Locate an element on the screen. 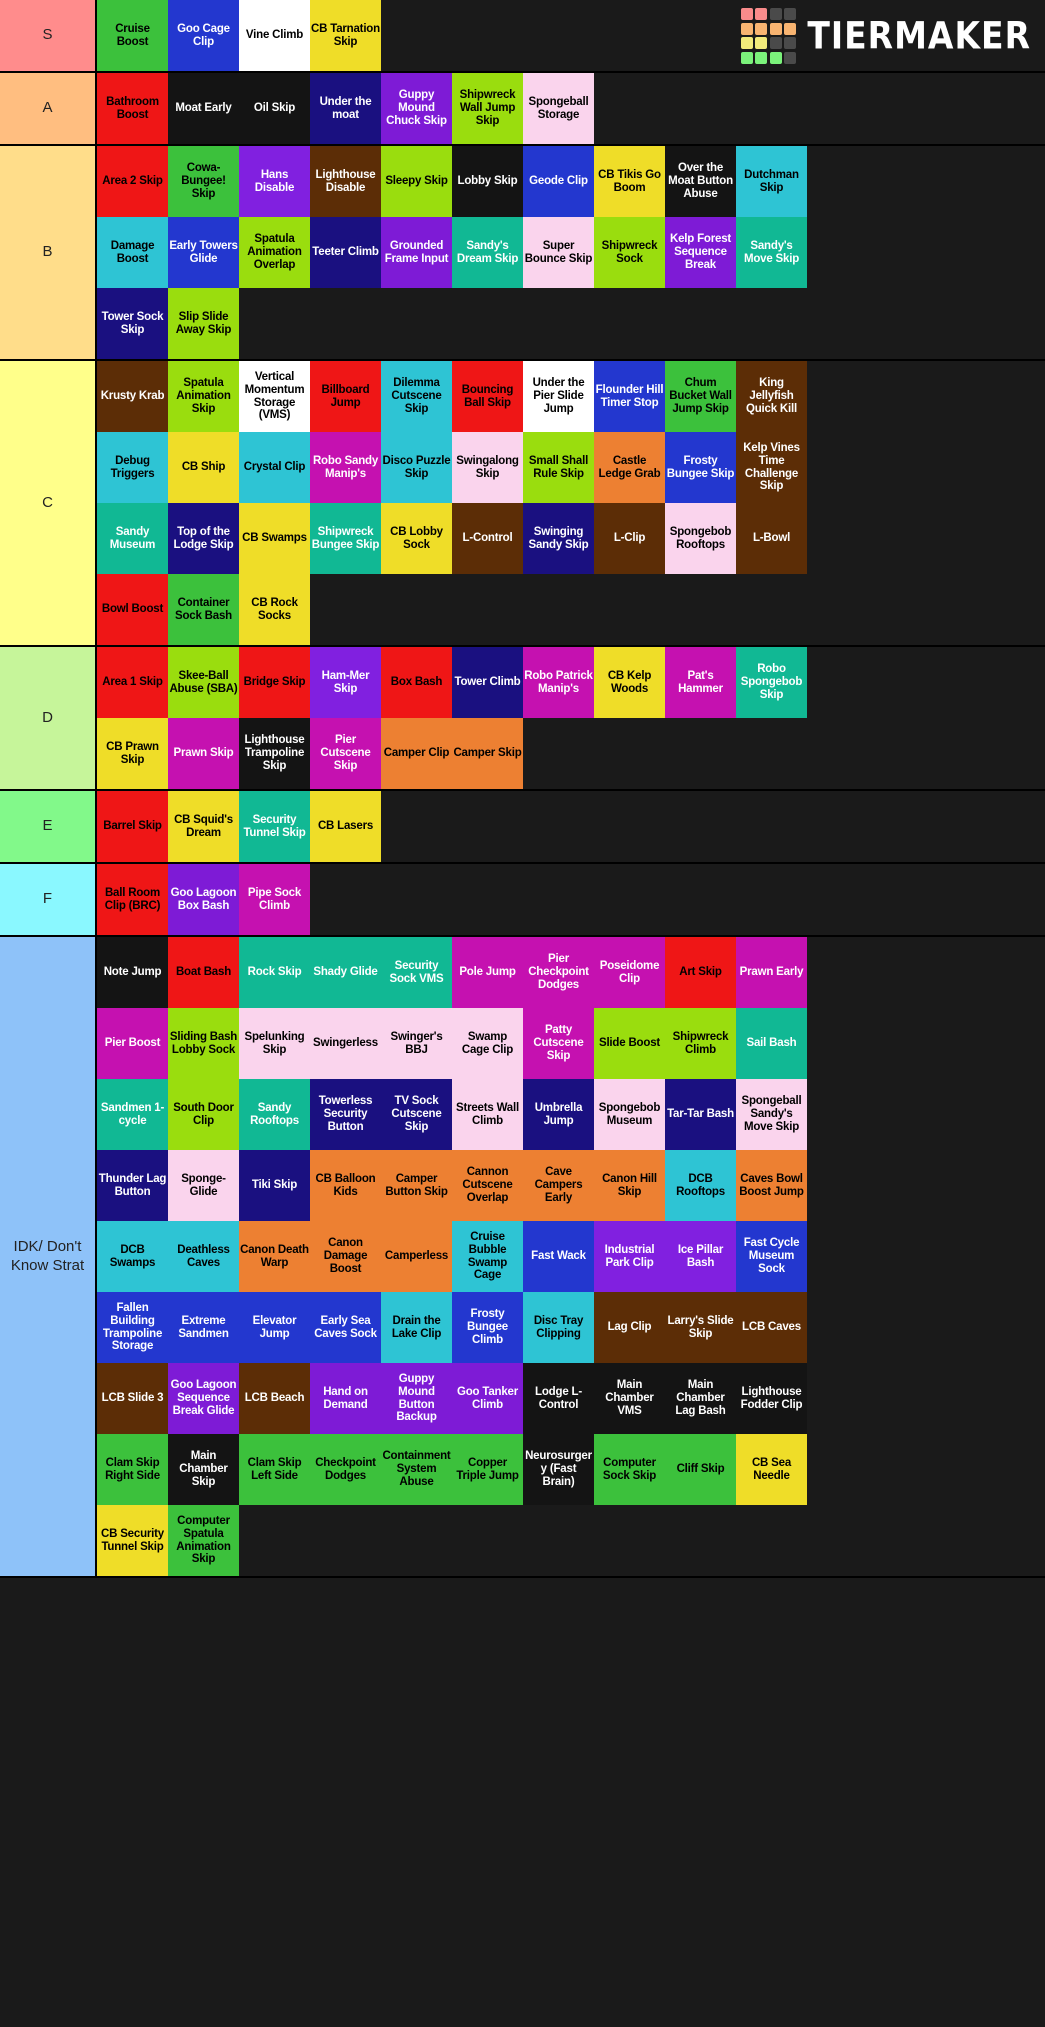  tier-item: Goo Tanker Climb is located at coordinates (487, 1398).